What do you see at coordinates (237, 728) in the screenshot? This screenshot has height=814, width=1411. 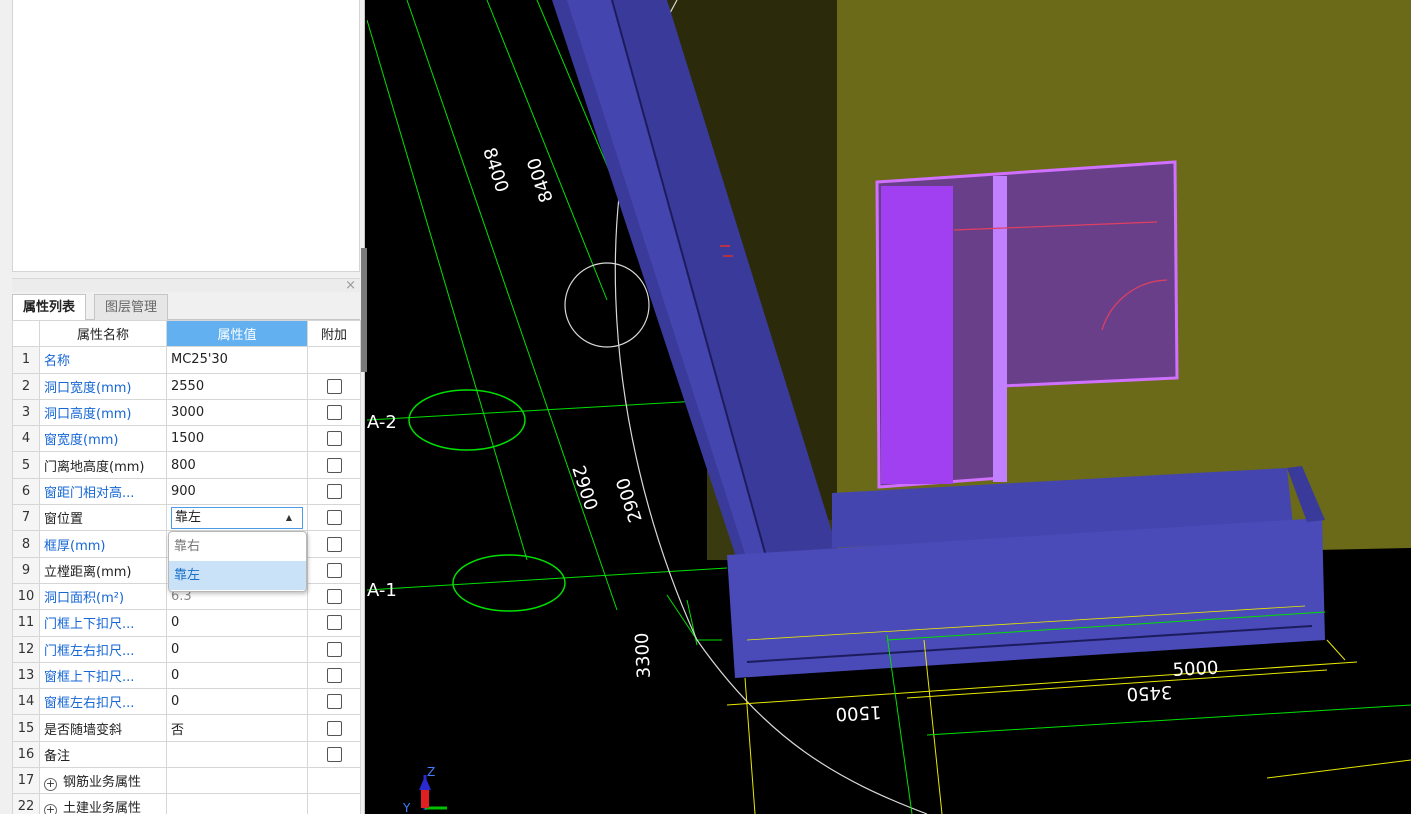 I see `property-value: 否` at bounding box center [237, 728].